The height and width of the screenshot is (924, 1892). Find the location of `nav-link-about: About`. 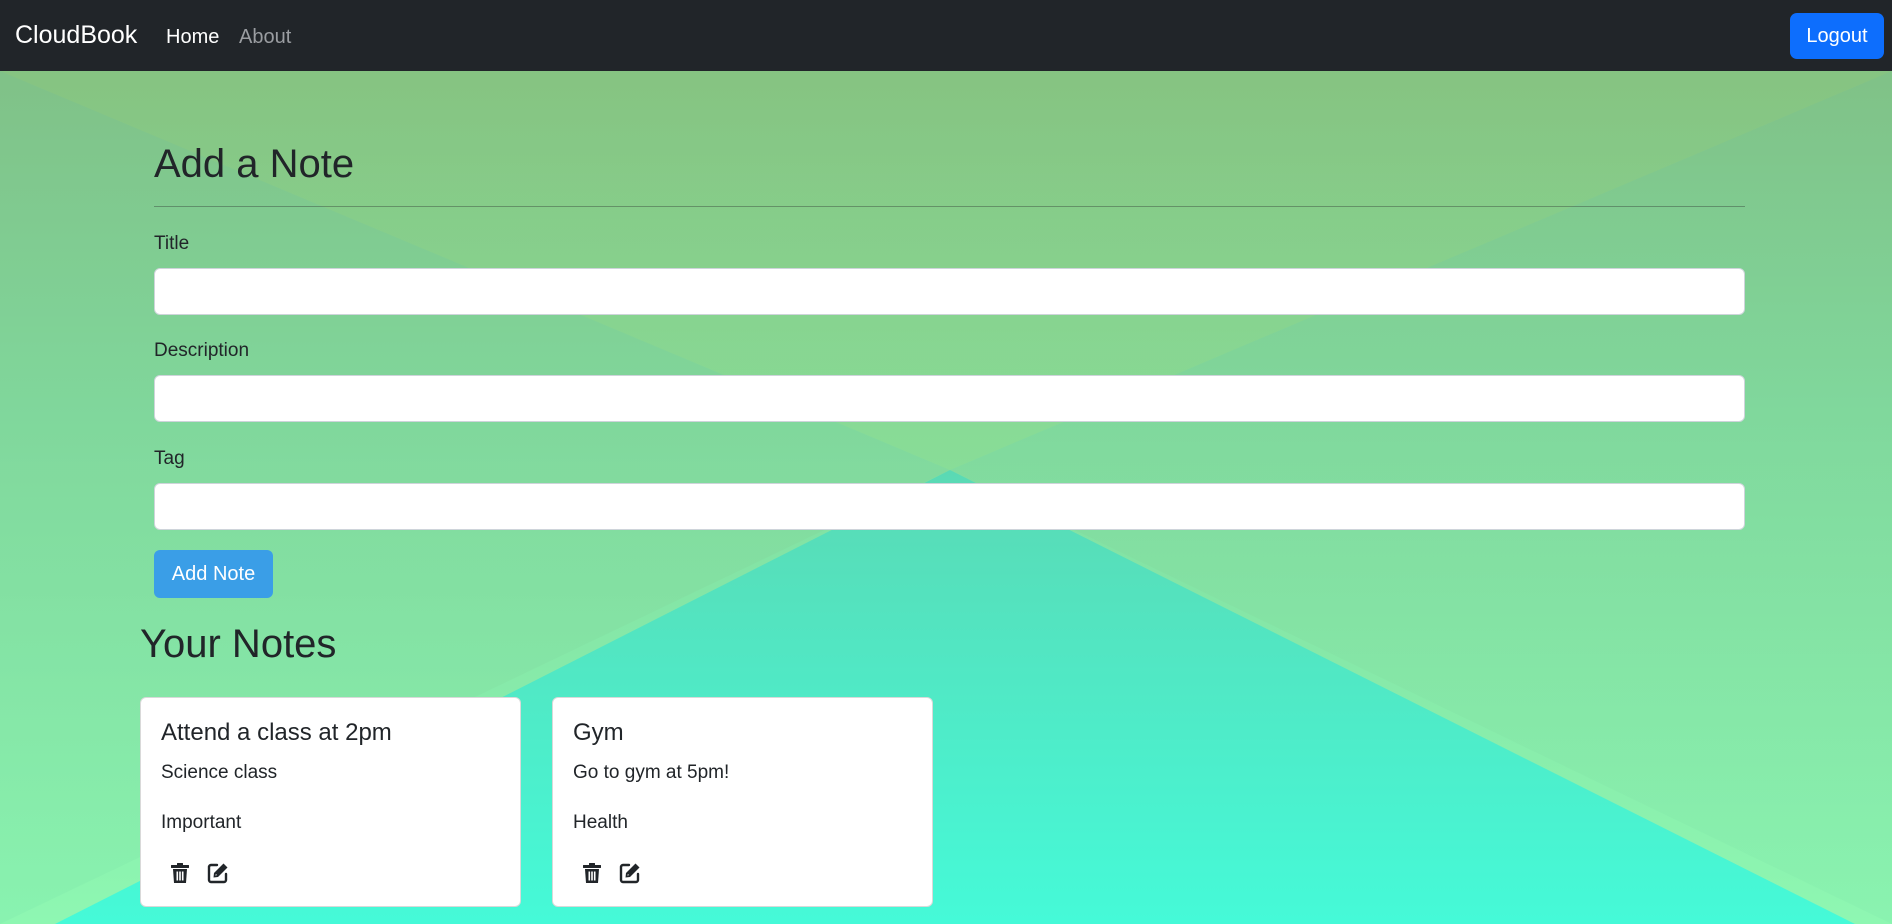

nav-link-about: About is located at coordinates (265, 37).